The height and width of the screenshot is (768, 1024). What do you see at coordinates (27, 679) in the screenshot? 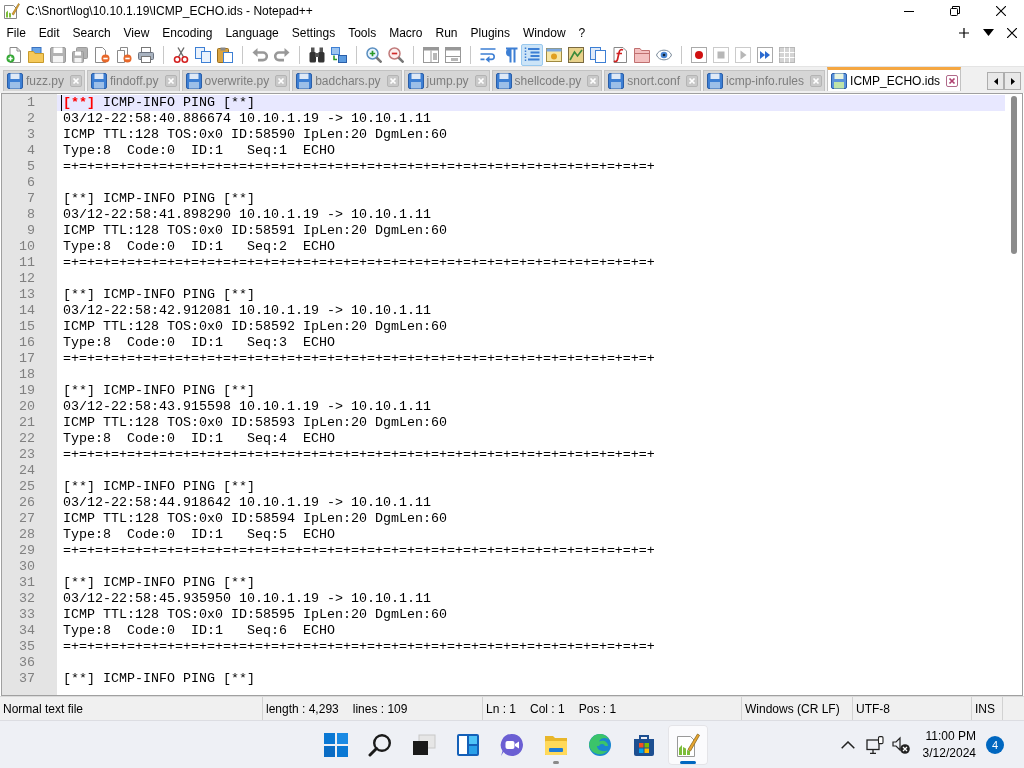
I see `line-number: 37` at bounding box center [27, 679].